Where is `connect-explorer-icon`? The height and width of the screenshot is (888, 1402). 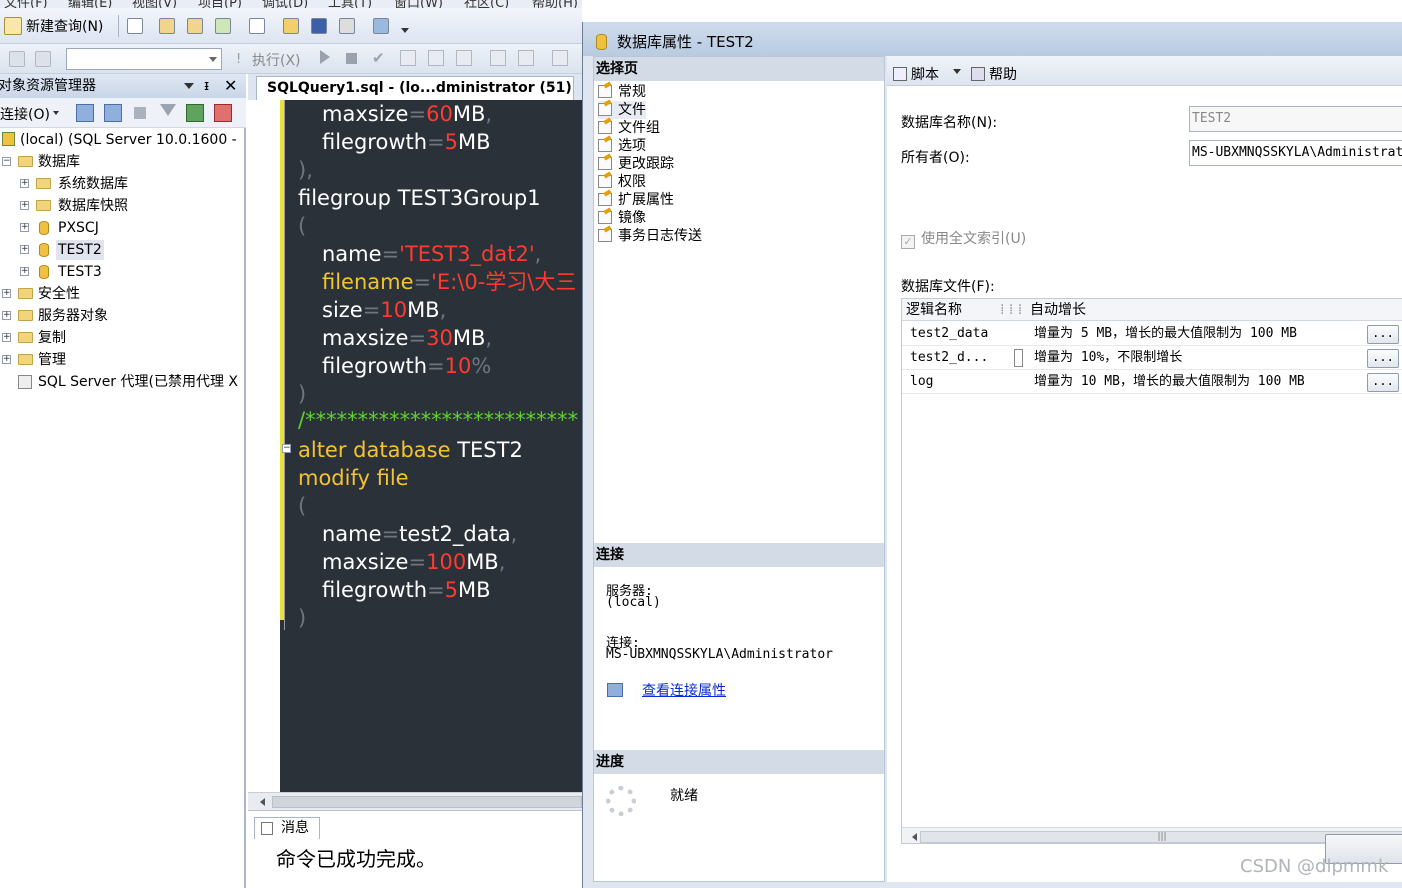
connect-explorer-icon is located at coordinates (85, 113).